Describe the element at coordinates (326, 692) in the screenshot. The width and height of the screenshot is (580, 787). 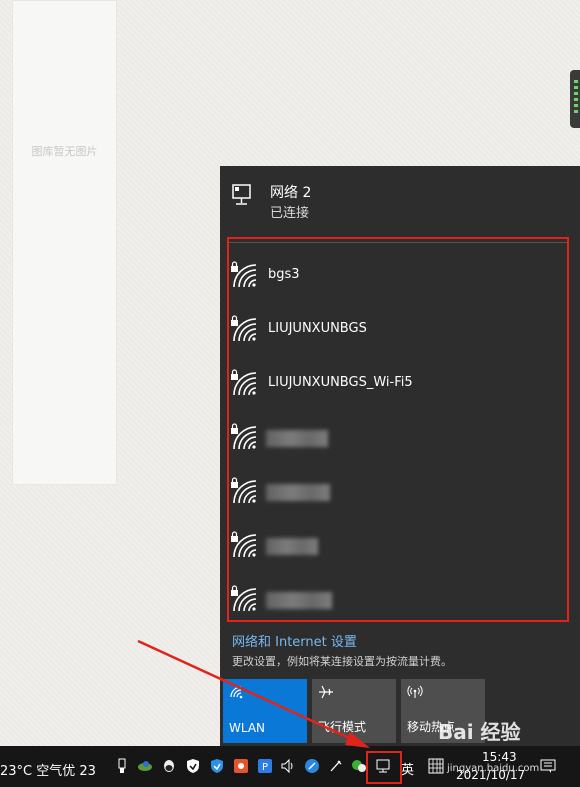
I see `airplane-icon` at that location.